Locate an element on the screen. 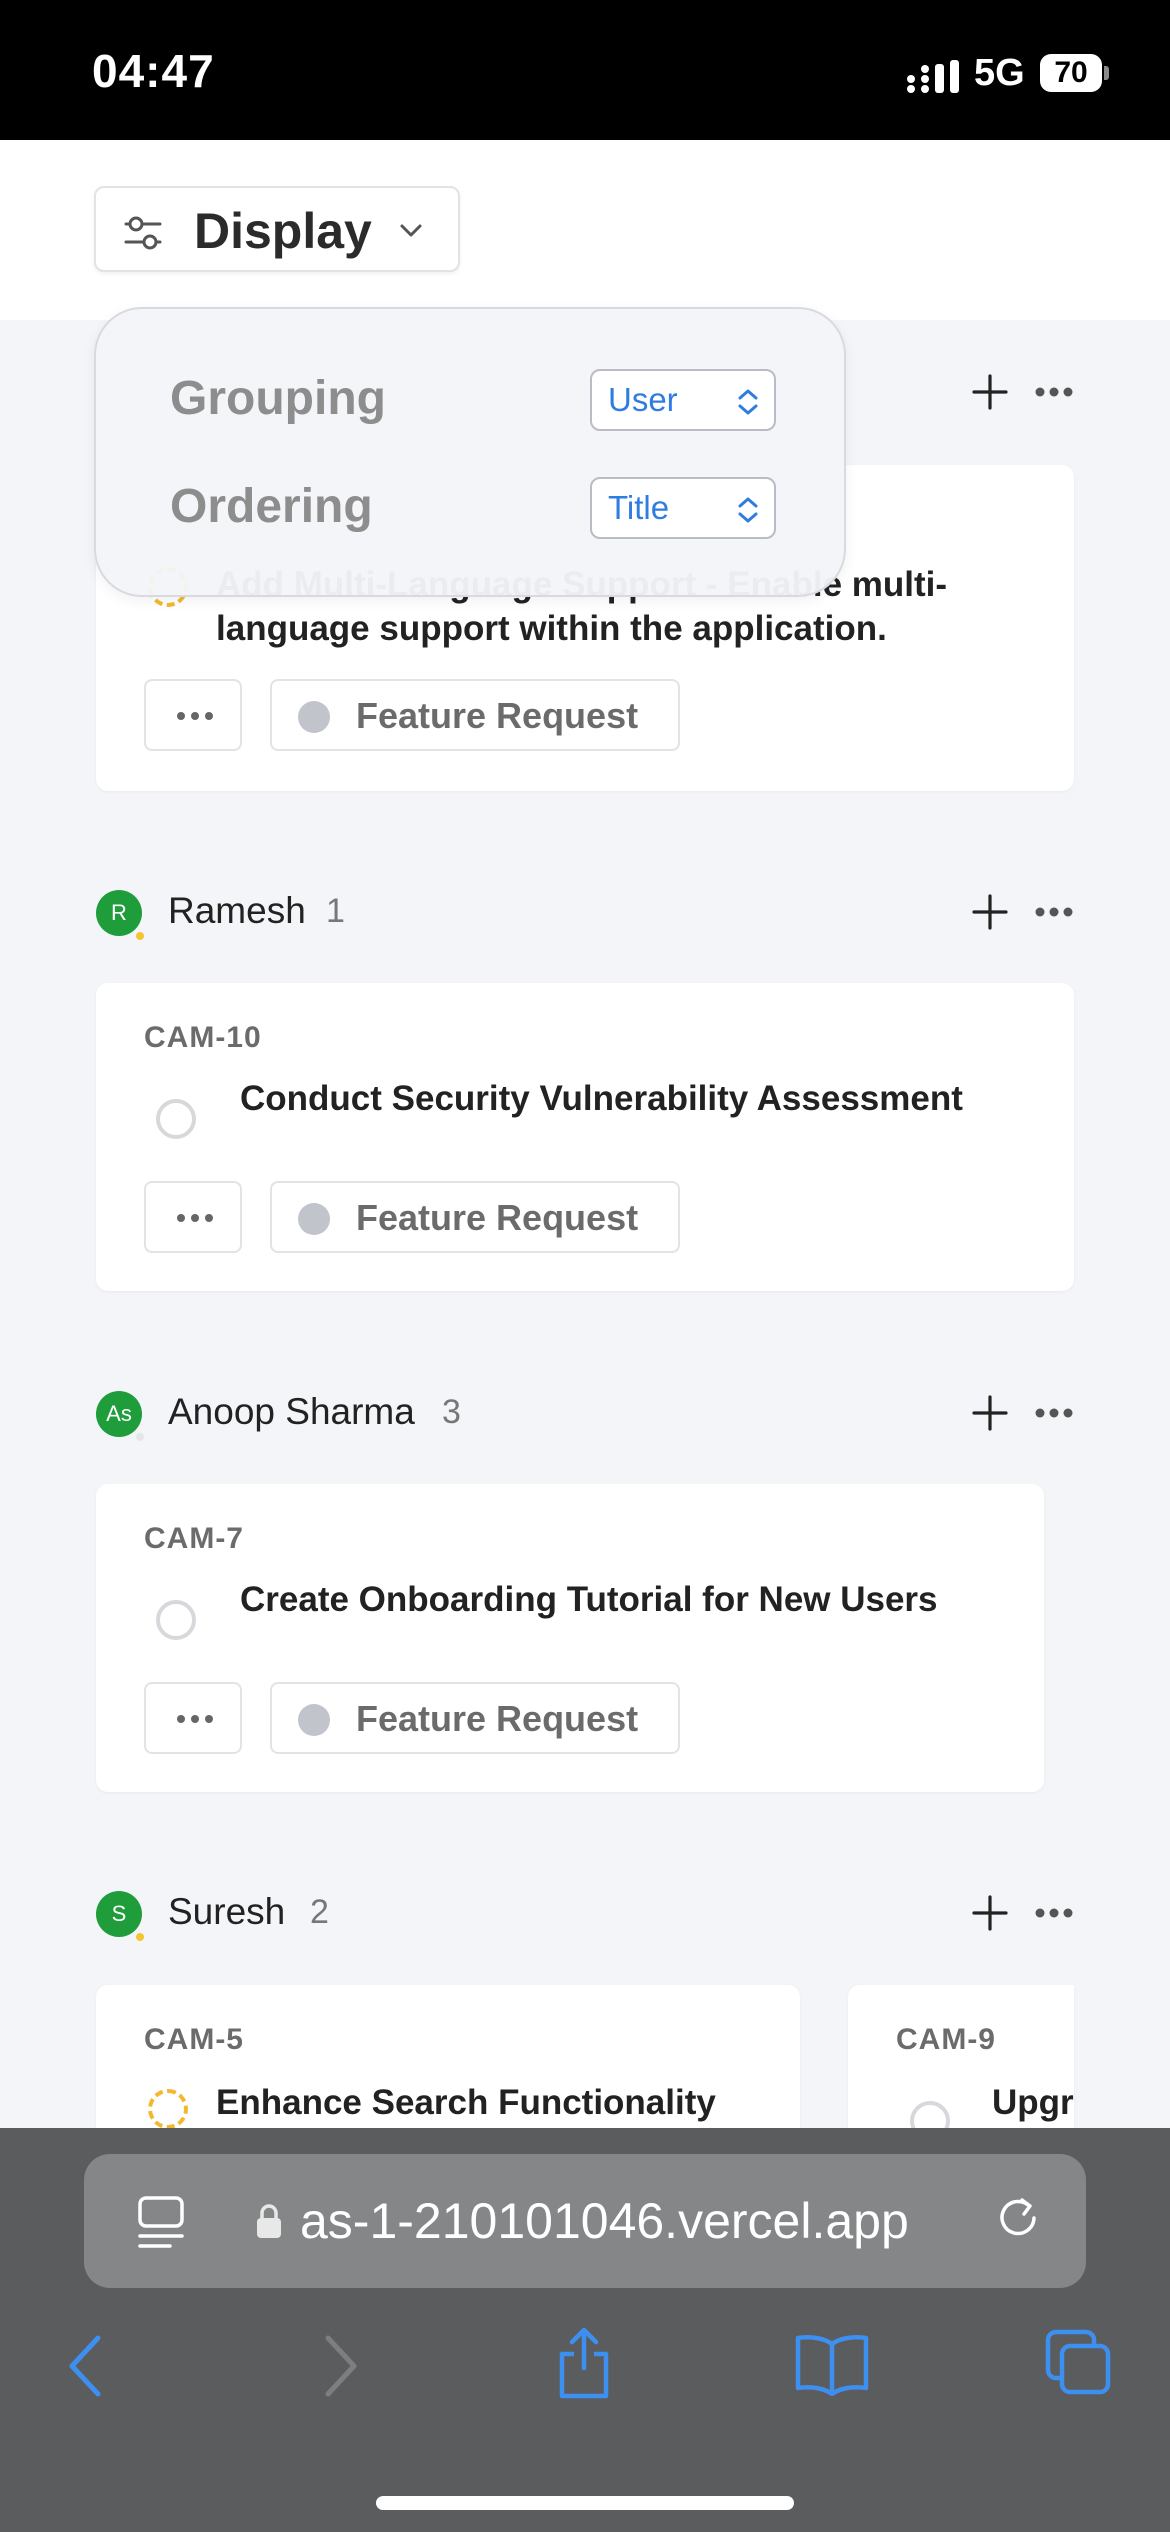 This screenshot has width=1170, height=2532. forward-icon is located at coordinates (340, 2366).